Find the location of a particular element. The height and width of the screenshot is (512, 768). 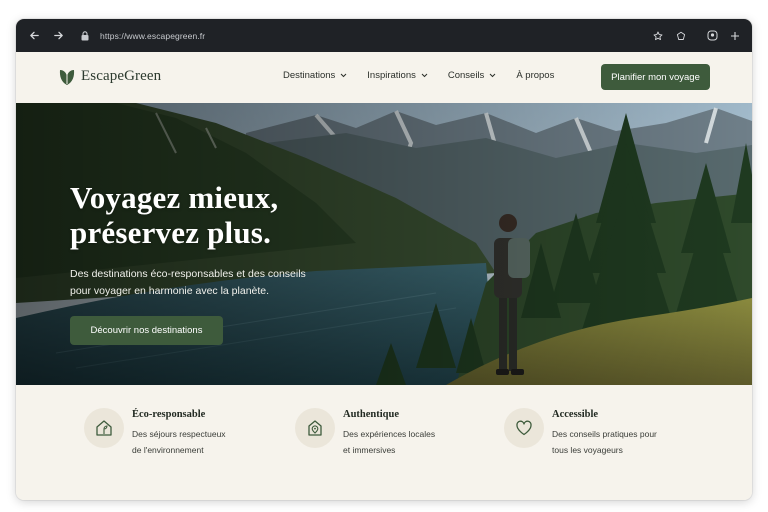

back-arrow-icon is located at coordinates (34, 36).